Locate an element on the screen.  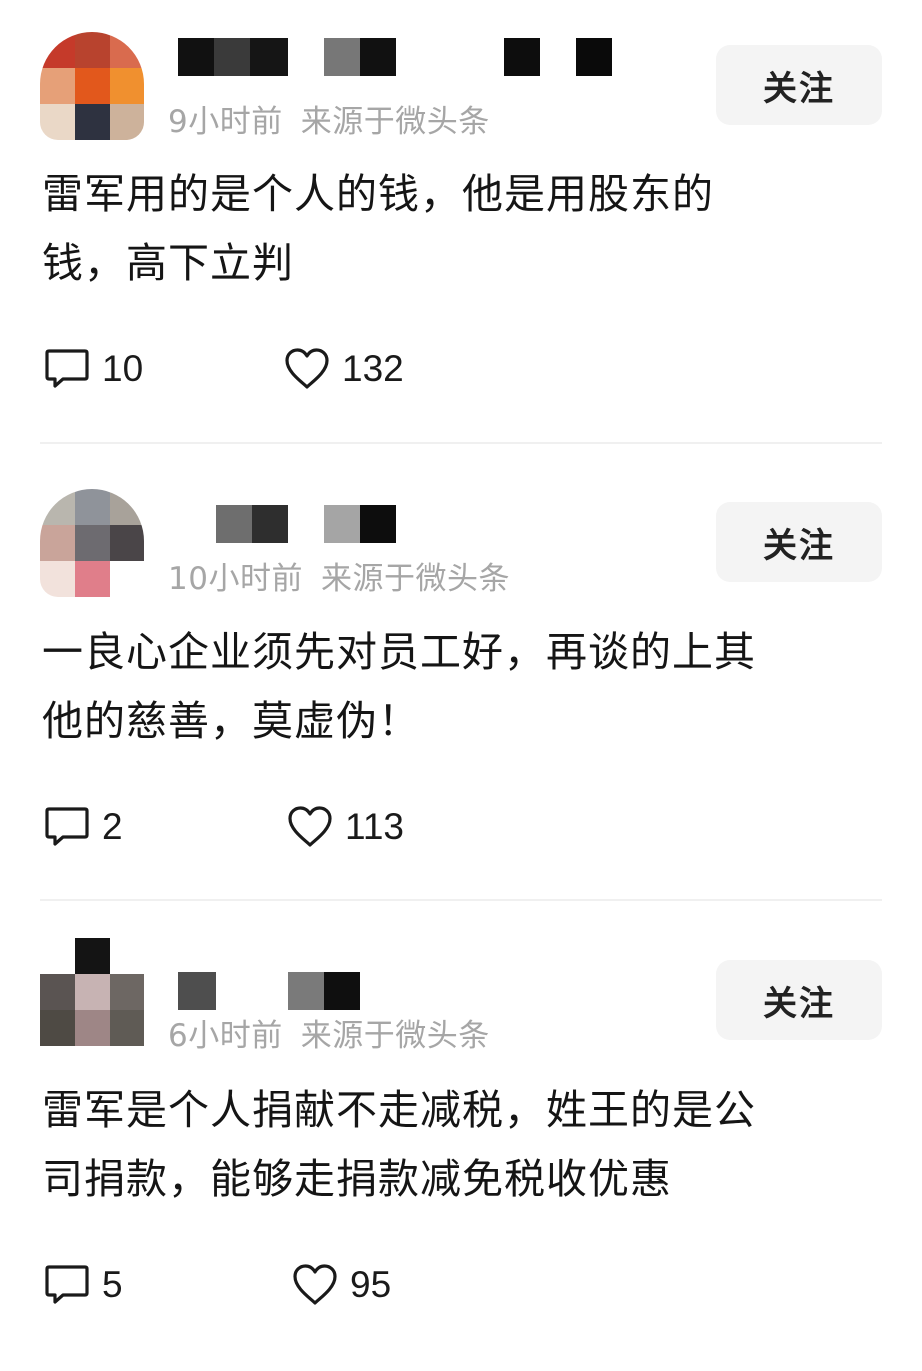
reply-button: 5 is located at coordinates (83, 1285).